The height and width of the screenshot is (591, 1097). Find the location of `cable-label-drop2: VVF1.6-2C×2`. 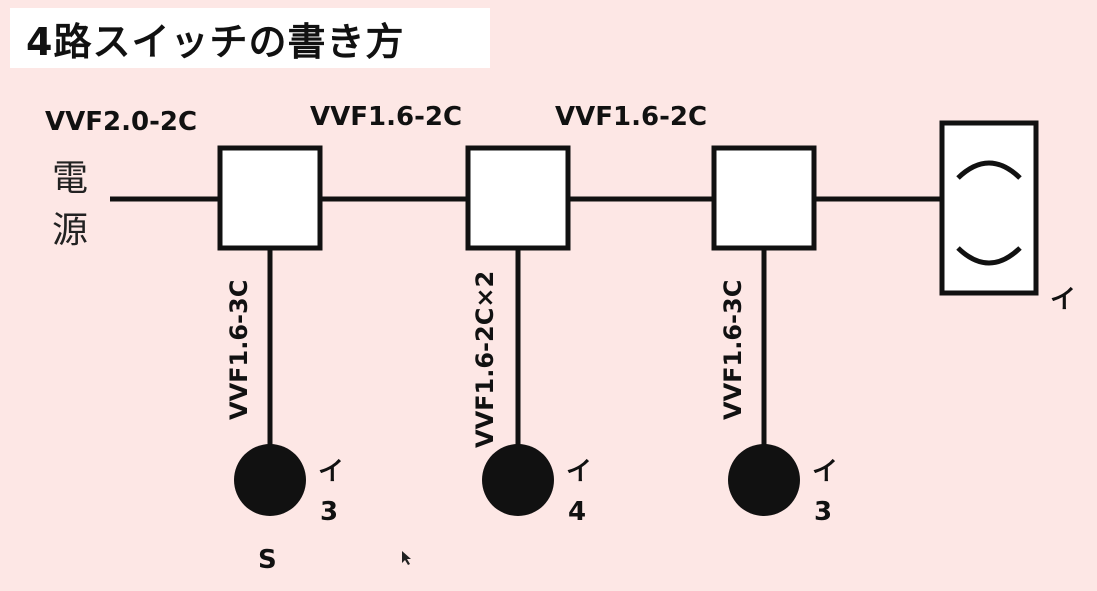

cable-label-drop2: VVF1.6-2C×2 is located at coordinates (485, 359).